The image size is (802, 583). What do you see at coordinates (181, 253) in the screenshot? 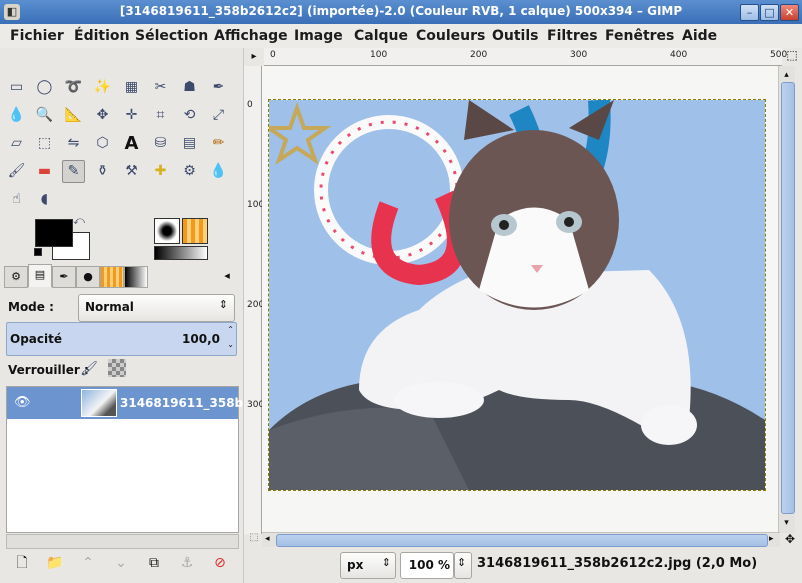
I see `gradient-preview` at bounding box center [181, 253].